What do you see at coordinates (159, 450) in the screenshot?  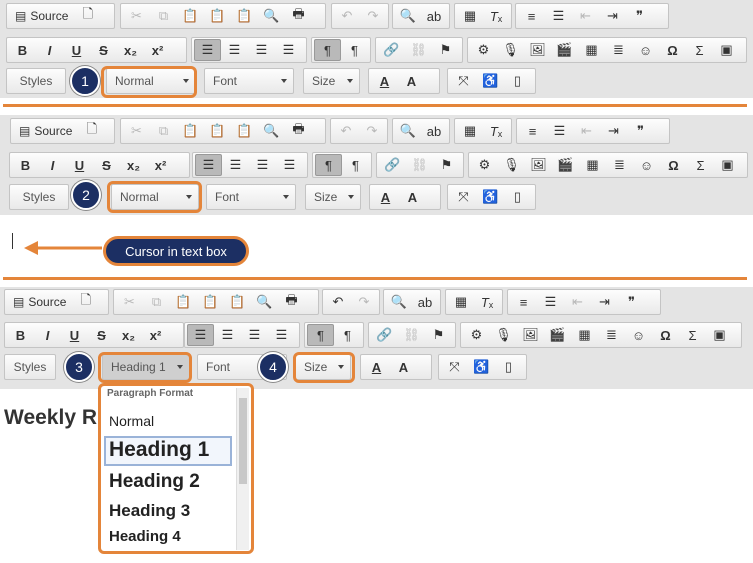 I see `dropdown-item-heading-1: Heading 1` at bounding box center [159, 450].